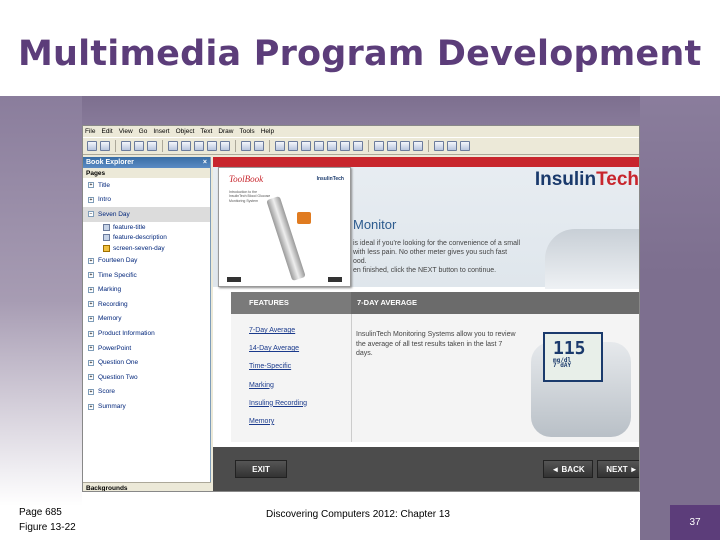  I want to click on menu-view: View, so click(126, 131).